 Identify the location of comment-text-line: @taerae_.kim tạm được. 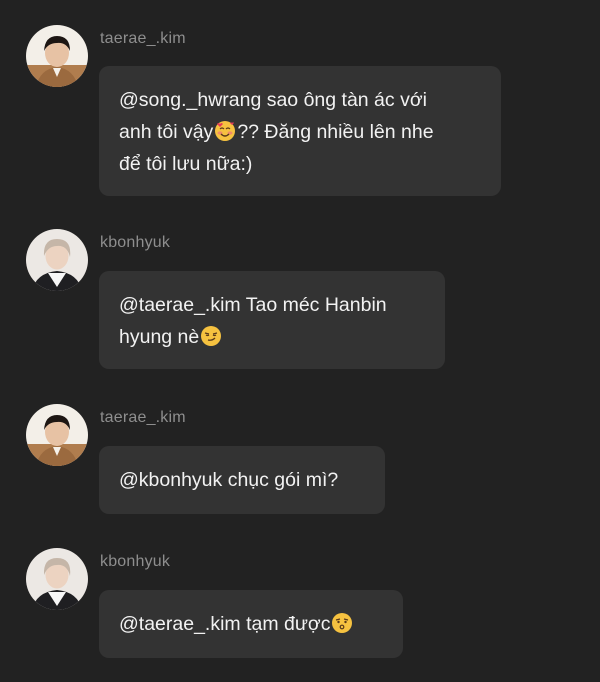
(251, 624).